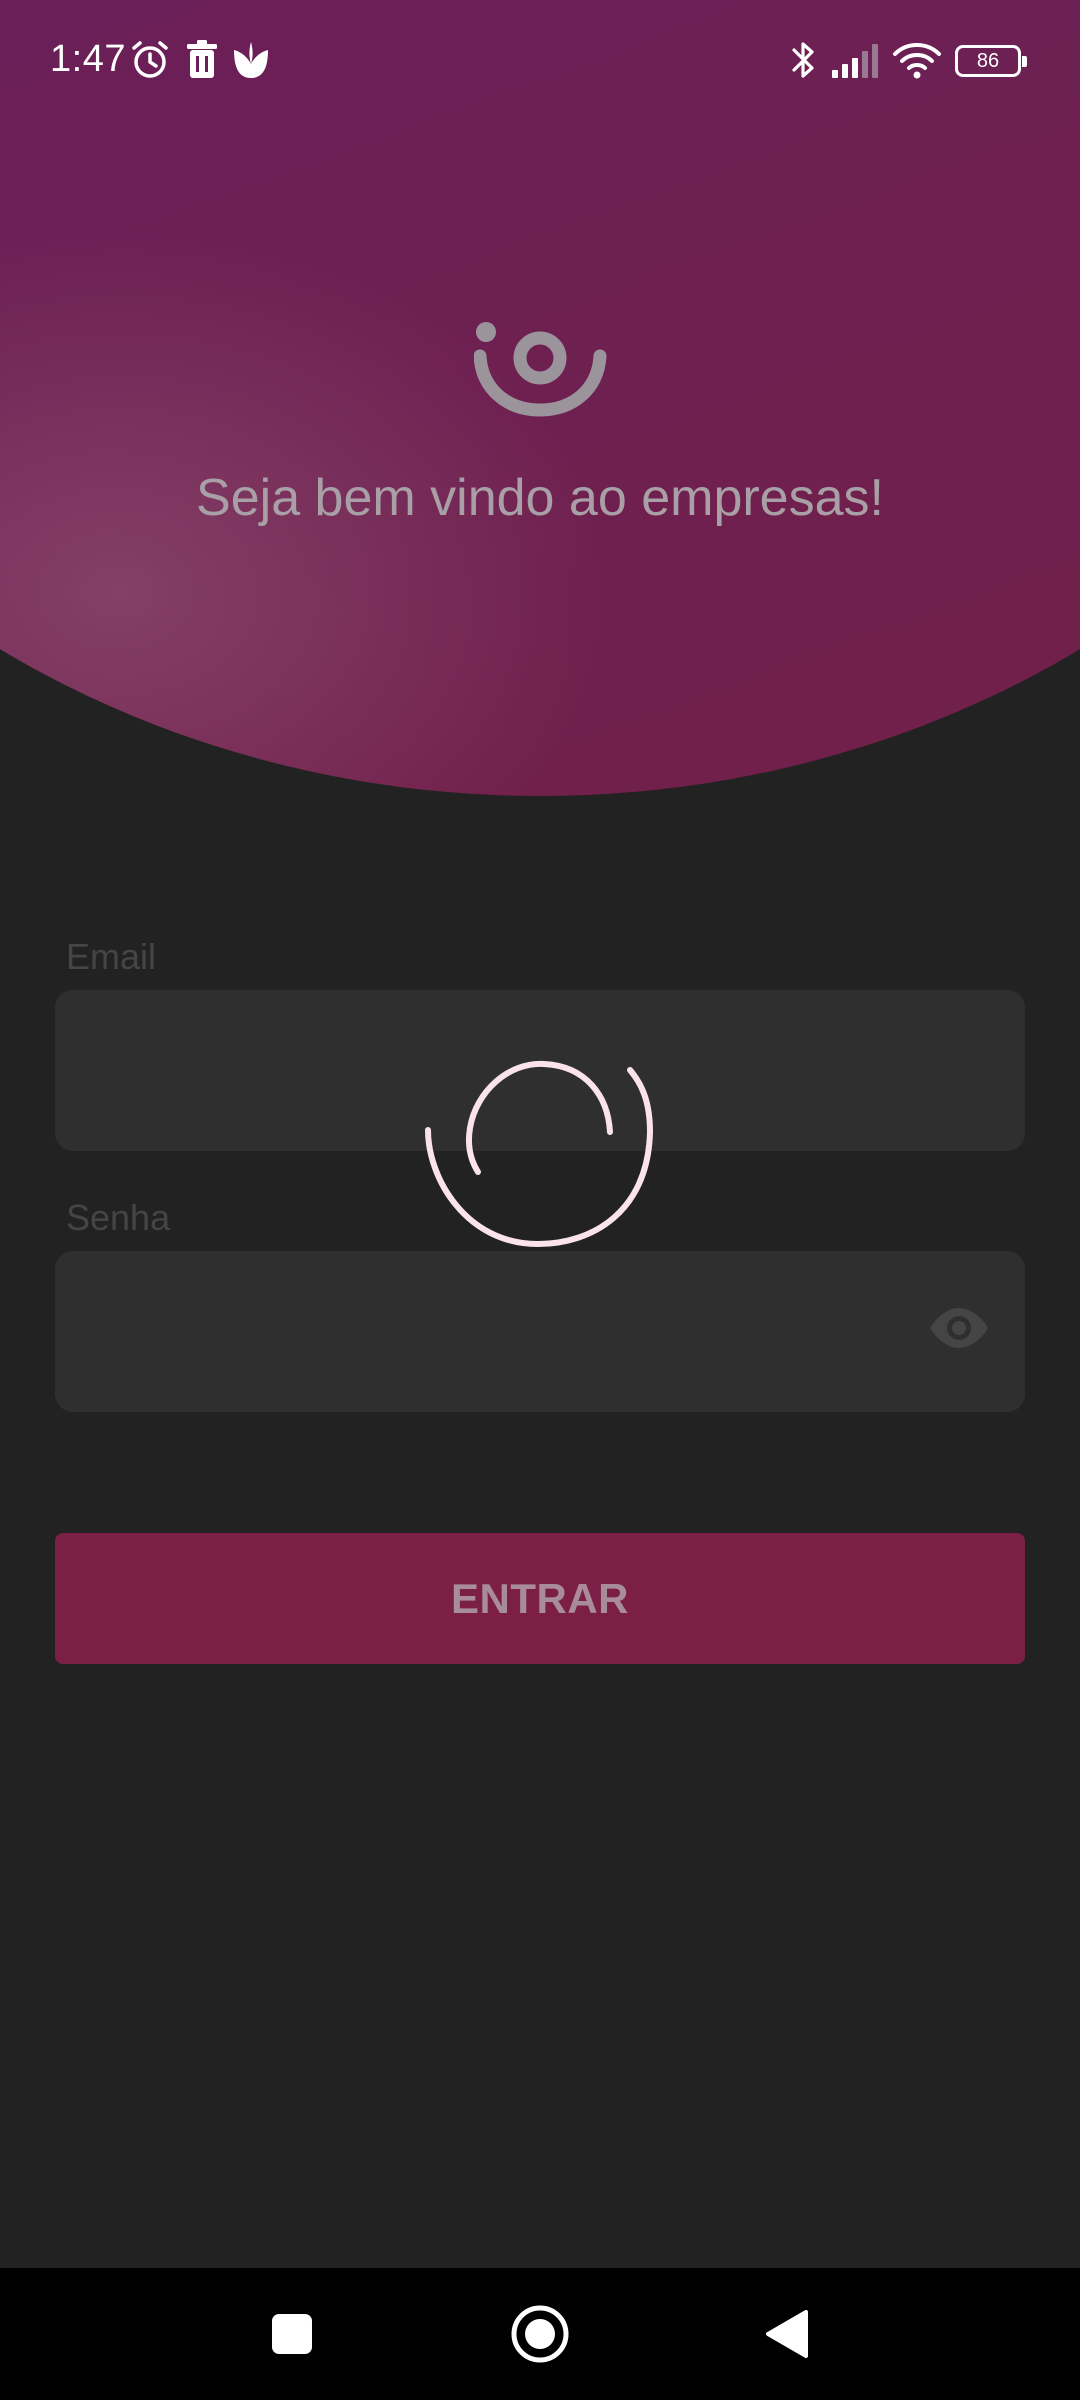 The image size is (1080, 2400). What do you see at coordinates (988, 61) in the screenshot?
I see `battery-level: 86` at bounding box center [988, 61].